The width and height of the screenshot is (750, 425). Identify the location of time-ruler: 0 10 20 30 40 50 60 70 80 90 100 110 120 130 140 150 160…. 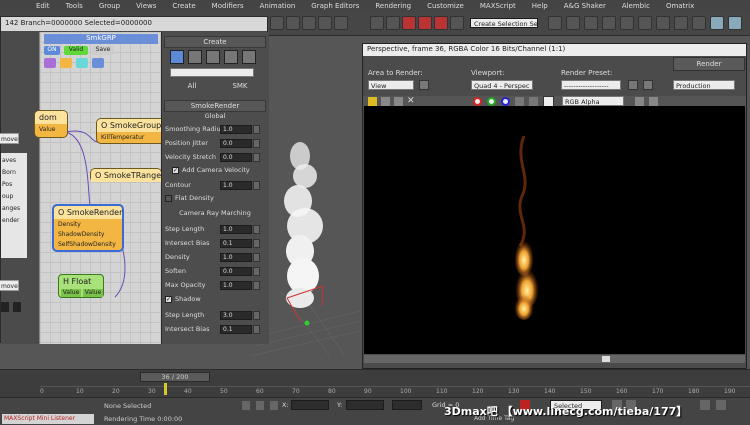
(395, 389).